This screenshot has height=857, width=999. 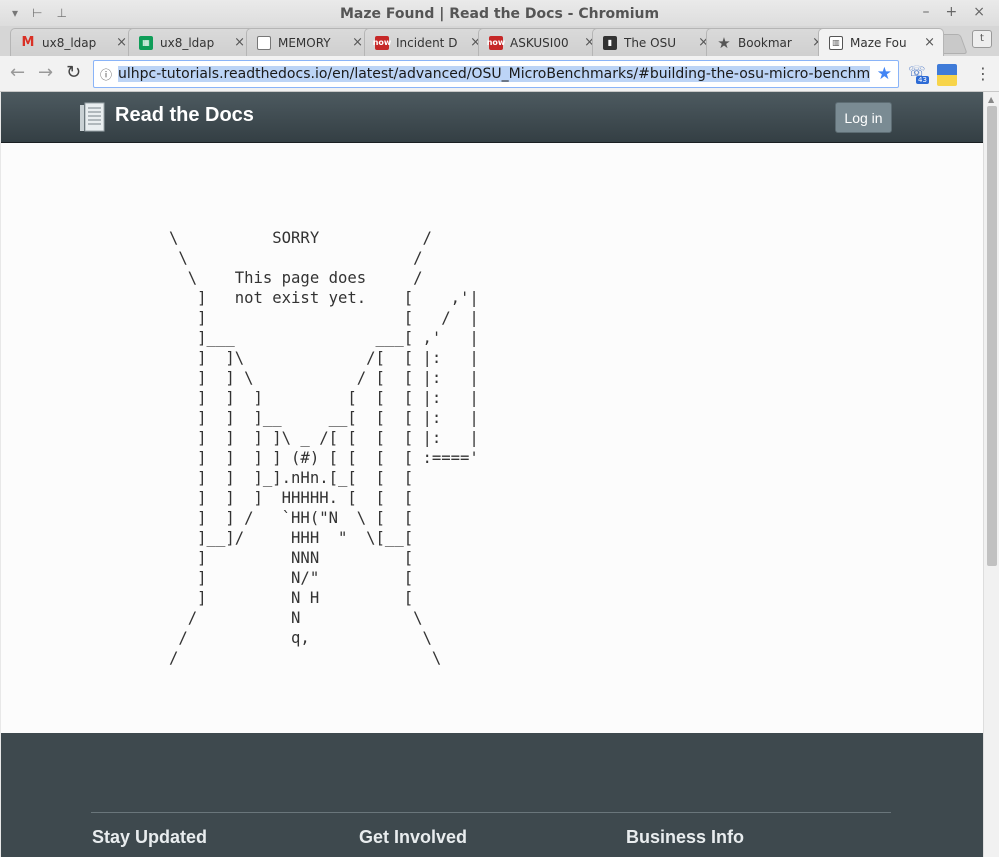 What do you see at coordinates (983, 73) in the screenshot?
I see `browser-menu-icon: ⋮` at bounding box center [983, 73].